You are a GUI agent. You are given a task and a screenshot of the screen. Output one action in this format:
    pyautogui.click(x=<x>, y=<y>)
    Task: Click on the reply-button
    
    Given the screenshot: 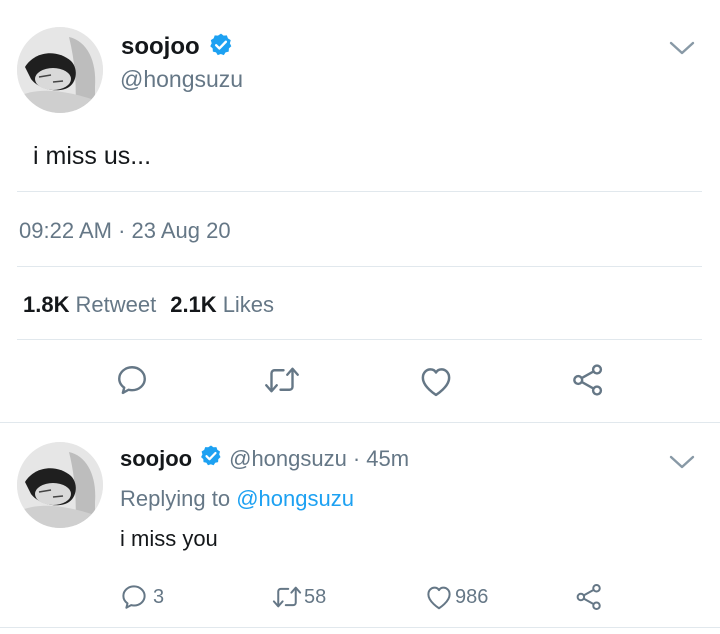 What is the action you would take?
    pyautogui.click(x=132, y=380)
    